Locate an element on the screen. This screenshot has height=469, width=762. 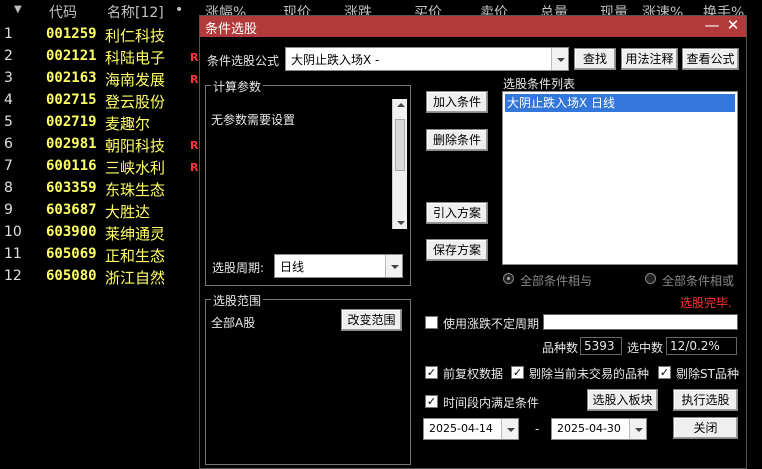
time-range-checkbox: ✓ is located at coordinates (431, 401).